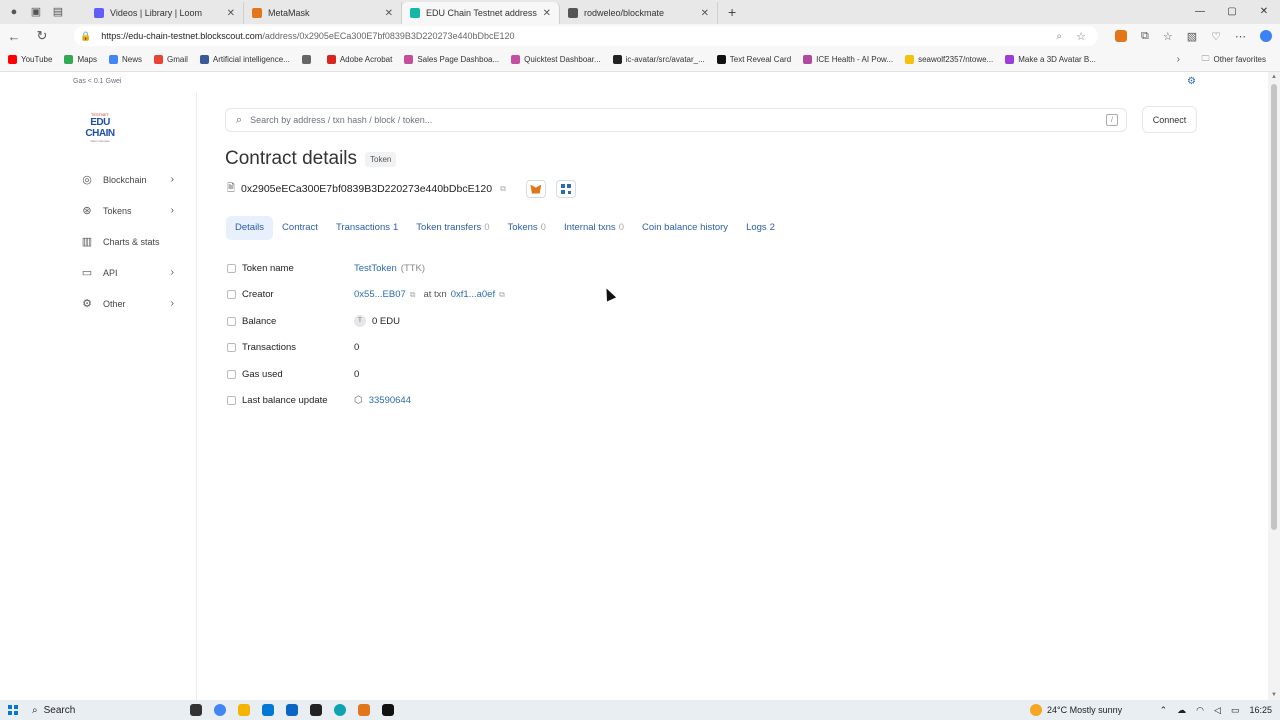 The width and height of the screenshot is (1280, 720). Describe the element at coordinates (42, 36) in the screenshot. I see `reload-icon: ↻` at that location.